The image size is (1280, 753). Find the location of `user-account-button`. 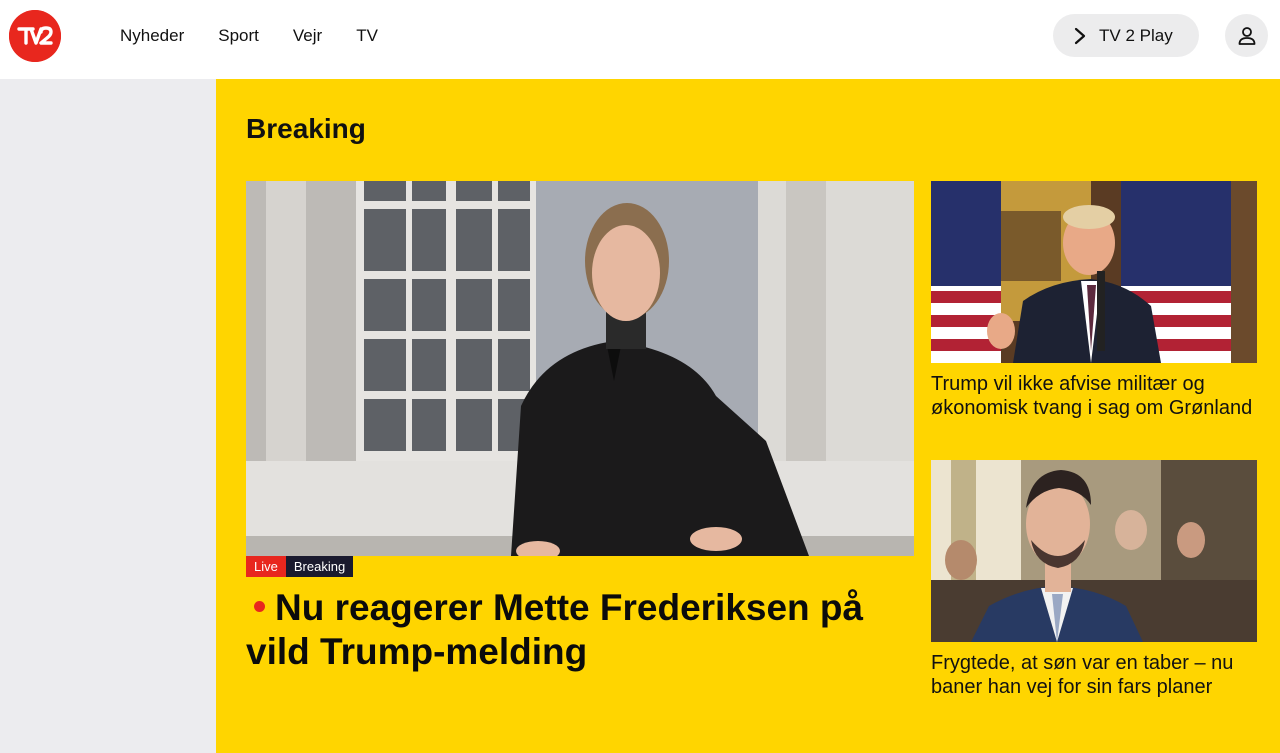

user-account-button is located at coordinates (1246, 35).